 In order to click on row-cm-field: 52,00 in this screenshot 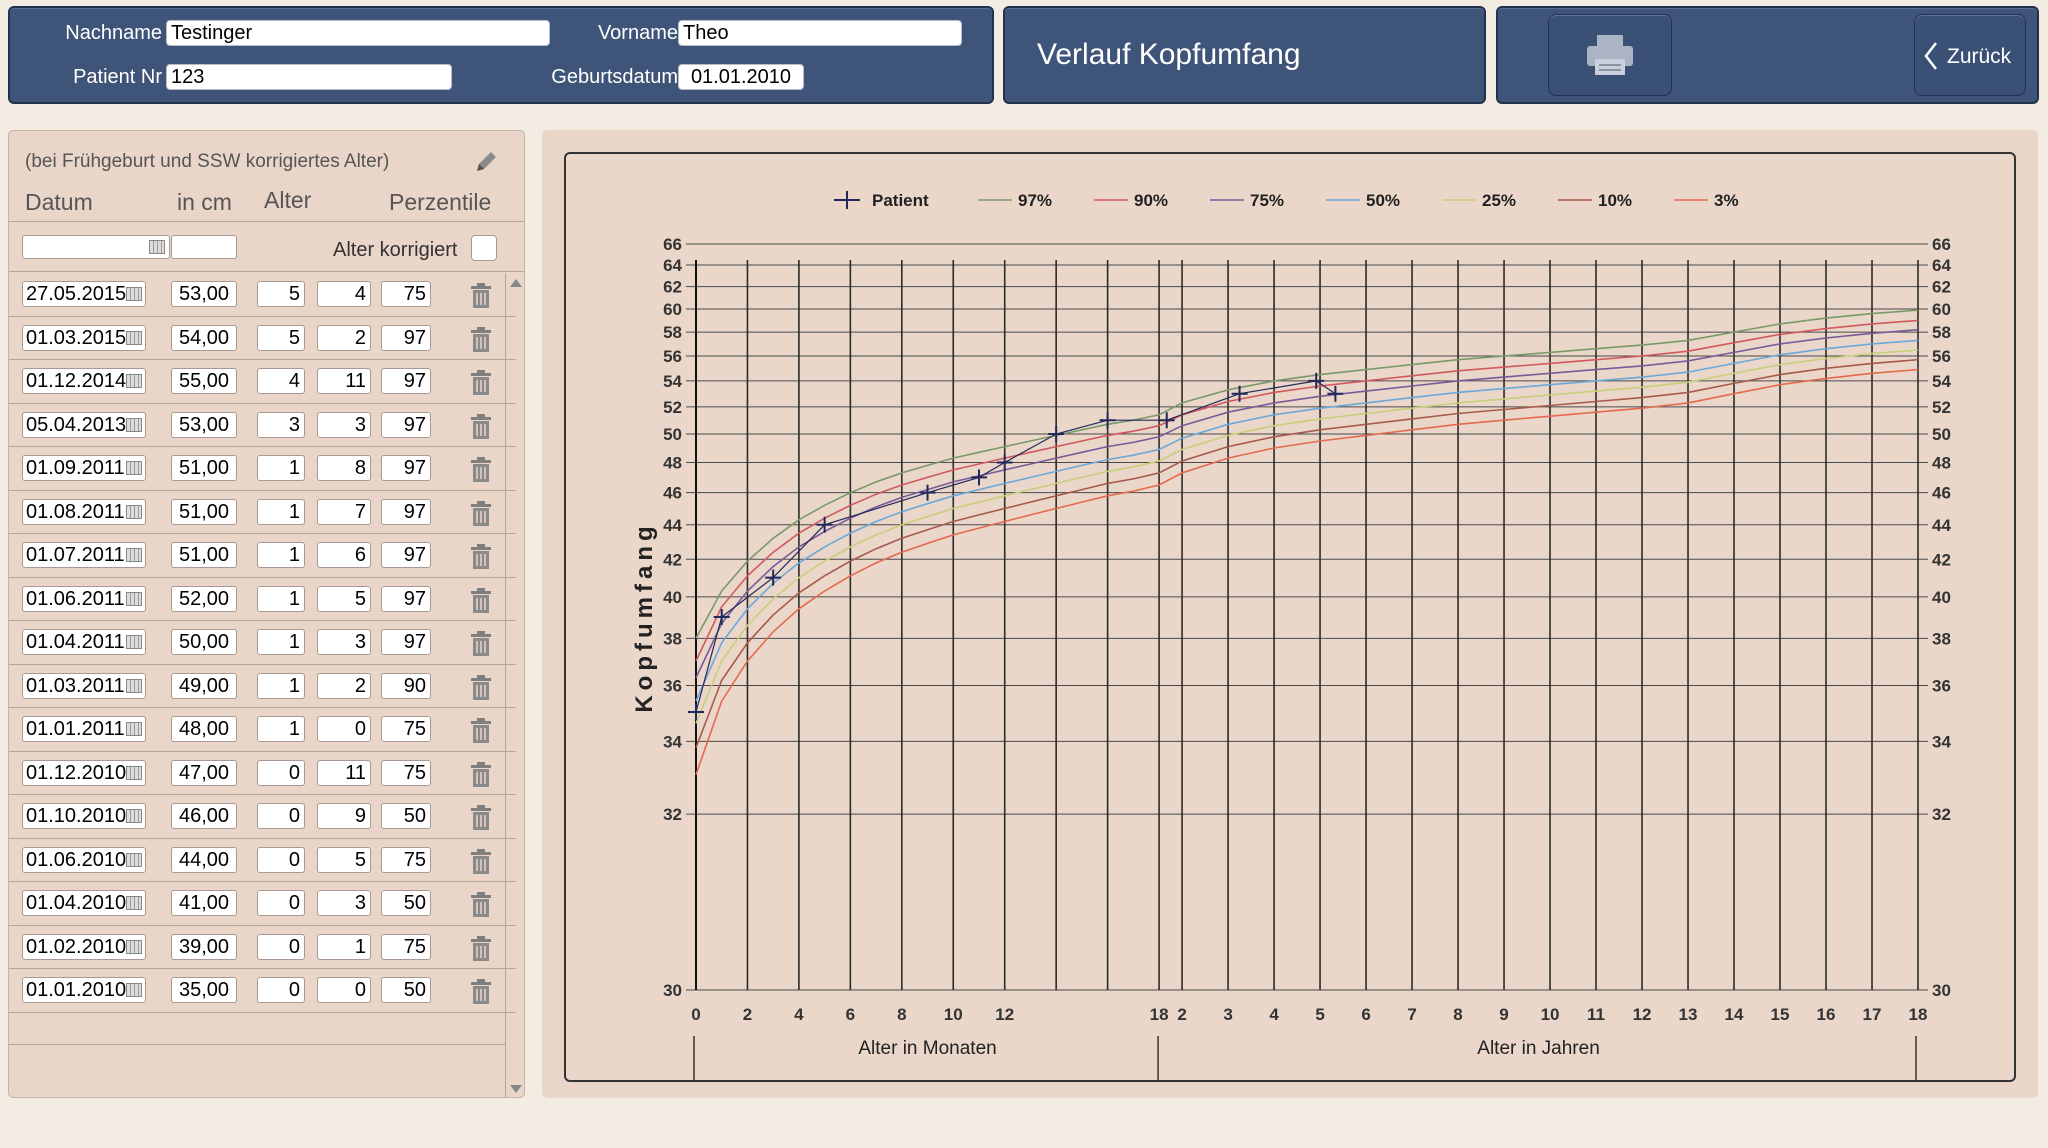, I will do `click(204, 598)`.